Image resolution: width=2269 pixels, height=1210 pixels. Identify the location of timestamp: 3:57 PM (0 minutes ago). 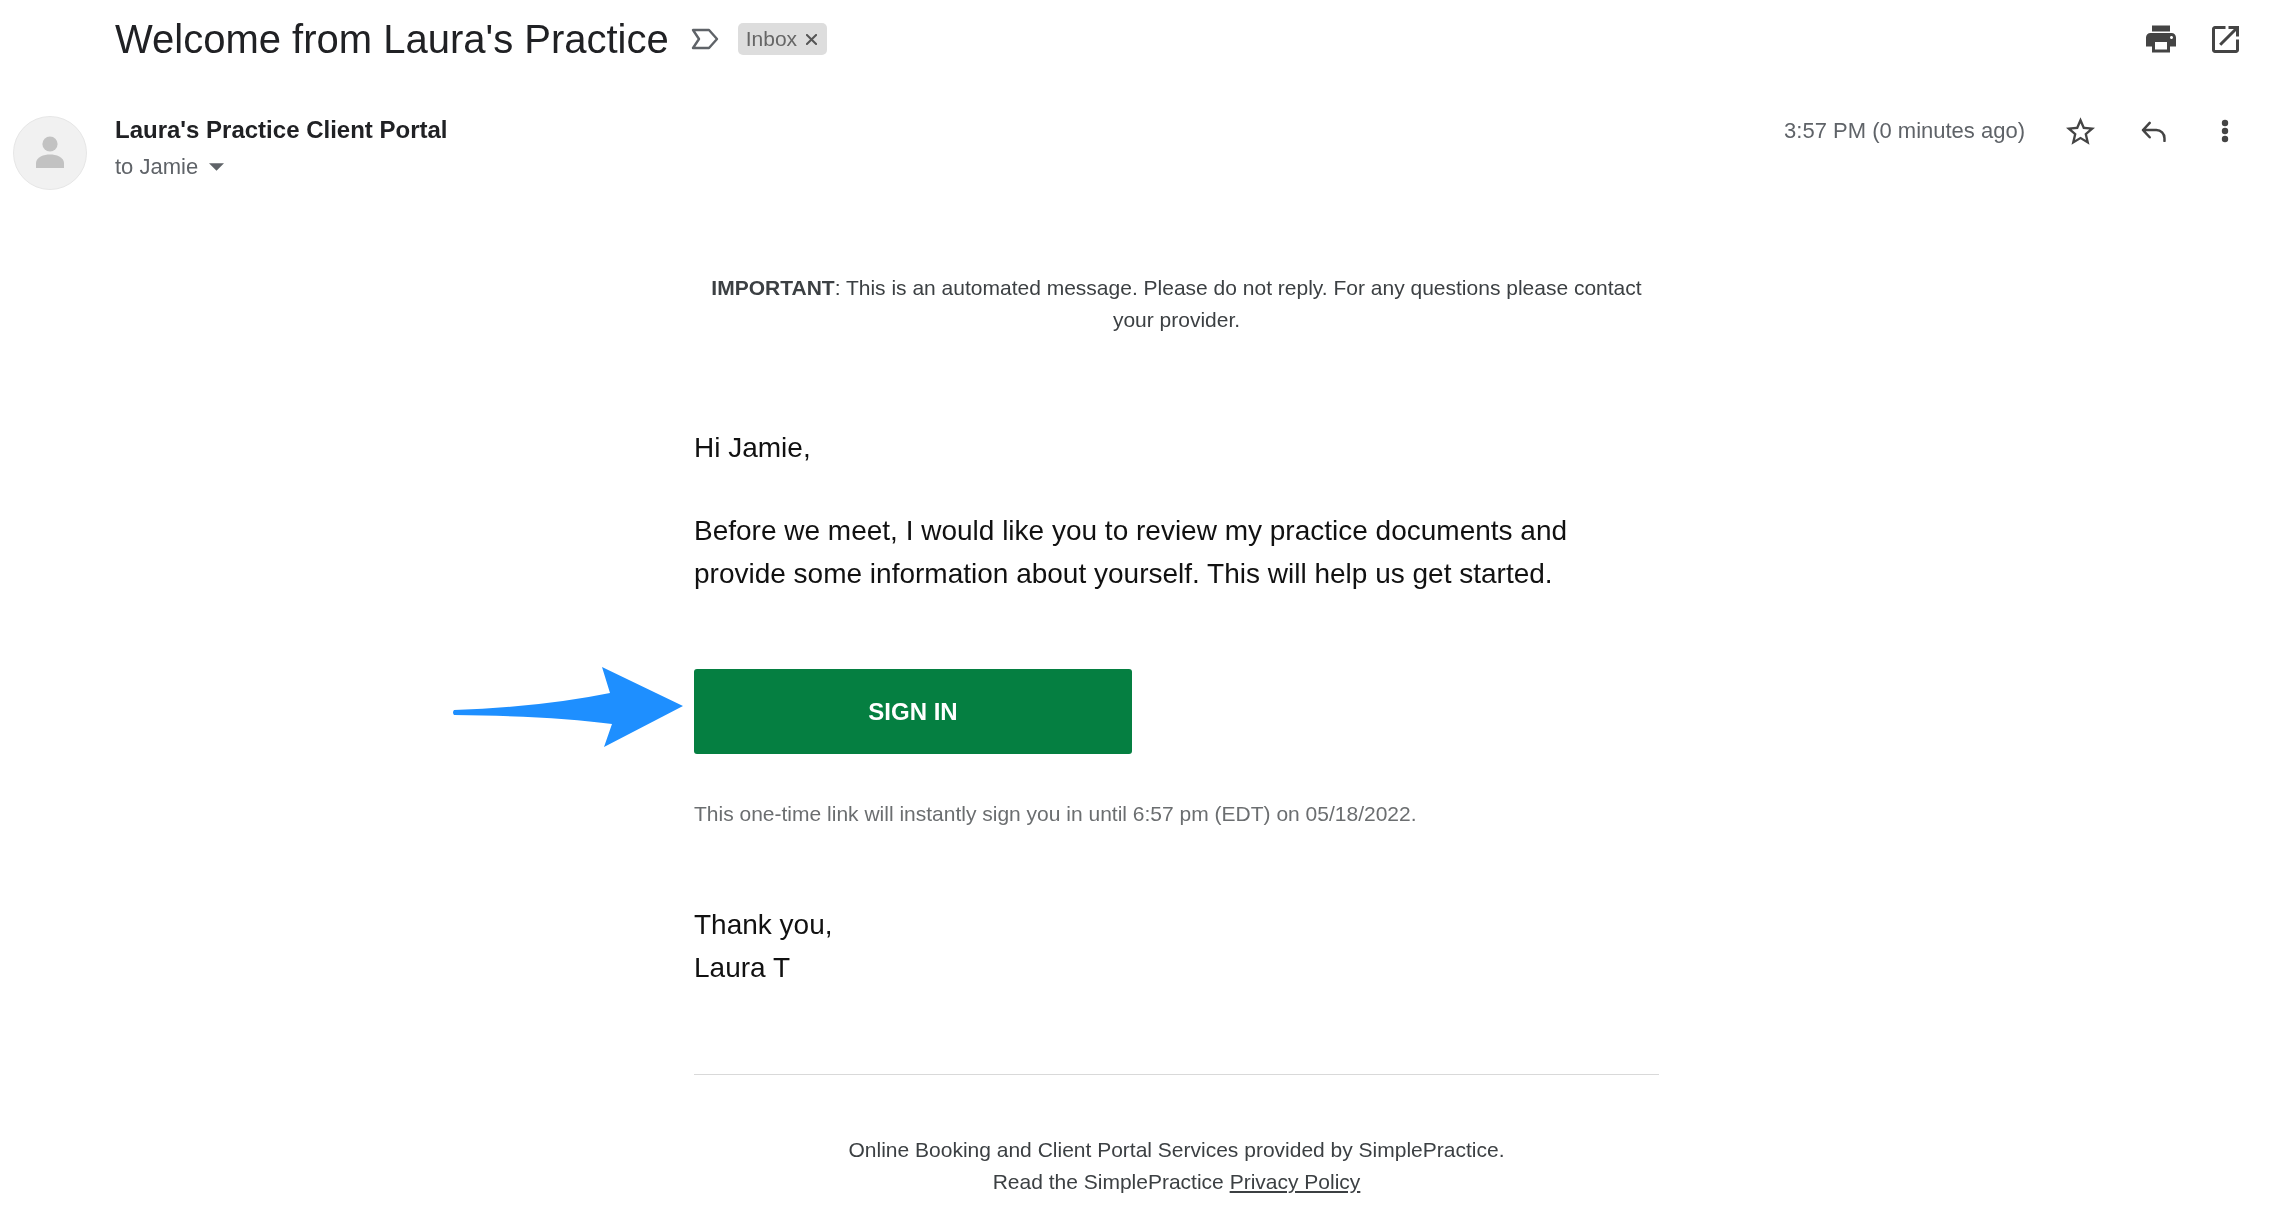
(1904, 131).